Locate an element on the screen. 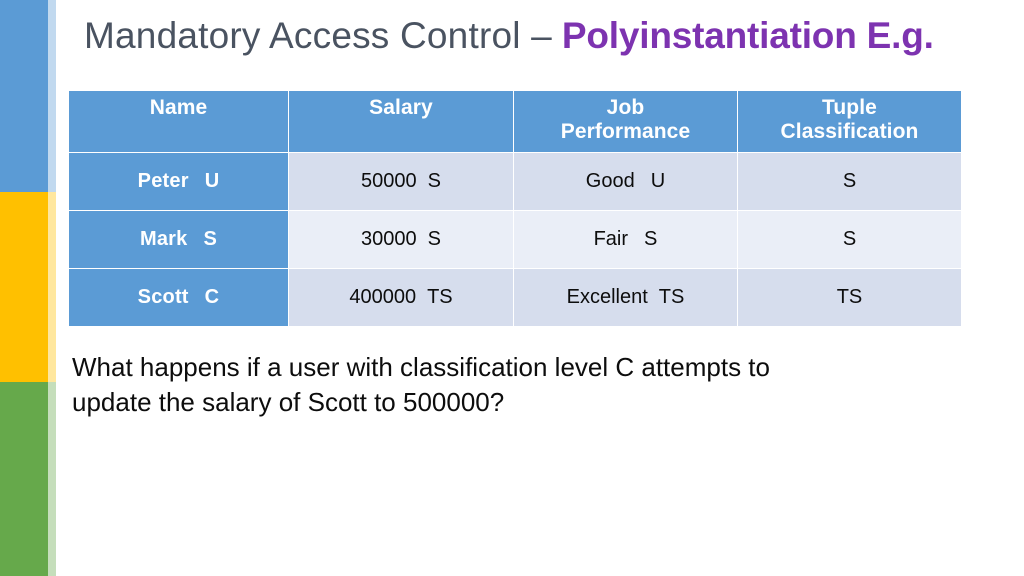 The image size is (1024, 576). cell-salary-value: 30000 is located at coordinates (389, 239).